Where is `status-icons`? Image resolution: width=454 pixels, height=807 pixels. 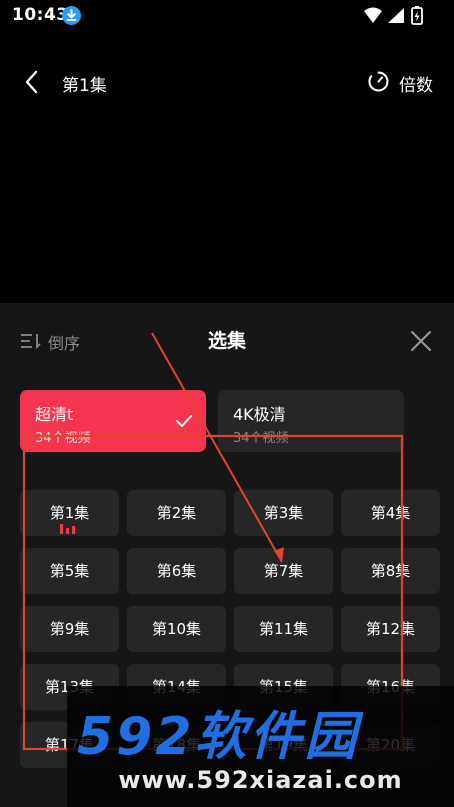
status-icons is located at coordinates (402, 16).